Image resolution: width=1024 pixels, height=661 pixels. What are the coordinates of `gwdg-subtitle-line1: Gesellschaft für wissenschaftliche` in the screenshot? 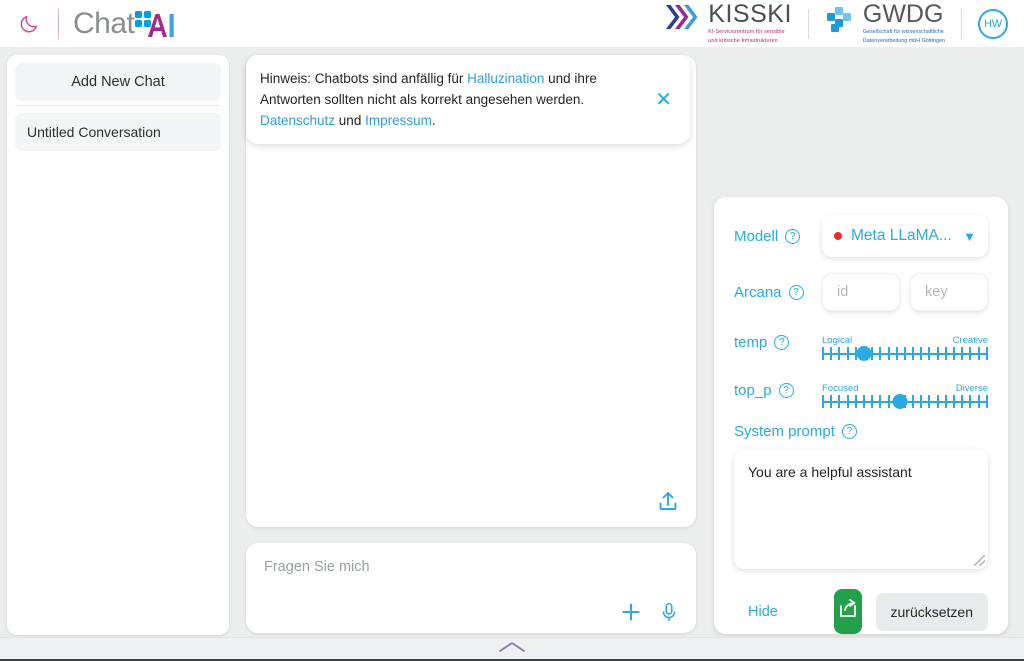 It's located at (903, 32).